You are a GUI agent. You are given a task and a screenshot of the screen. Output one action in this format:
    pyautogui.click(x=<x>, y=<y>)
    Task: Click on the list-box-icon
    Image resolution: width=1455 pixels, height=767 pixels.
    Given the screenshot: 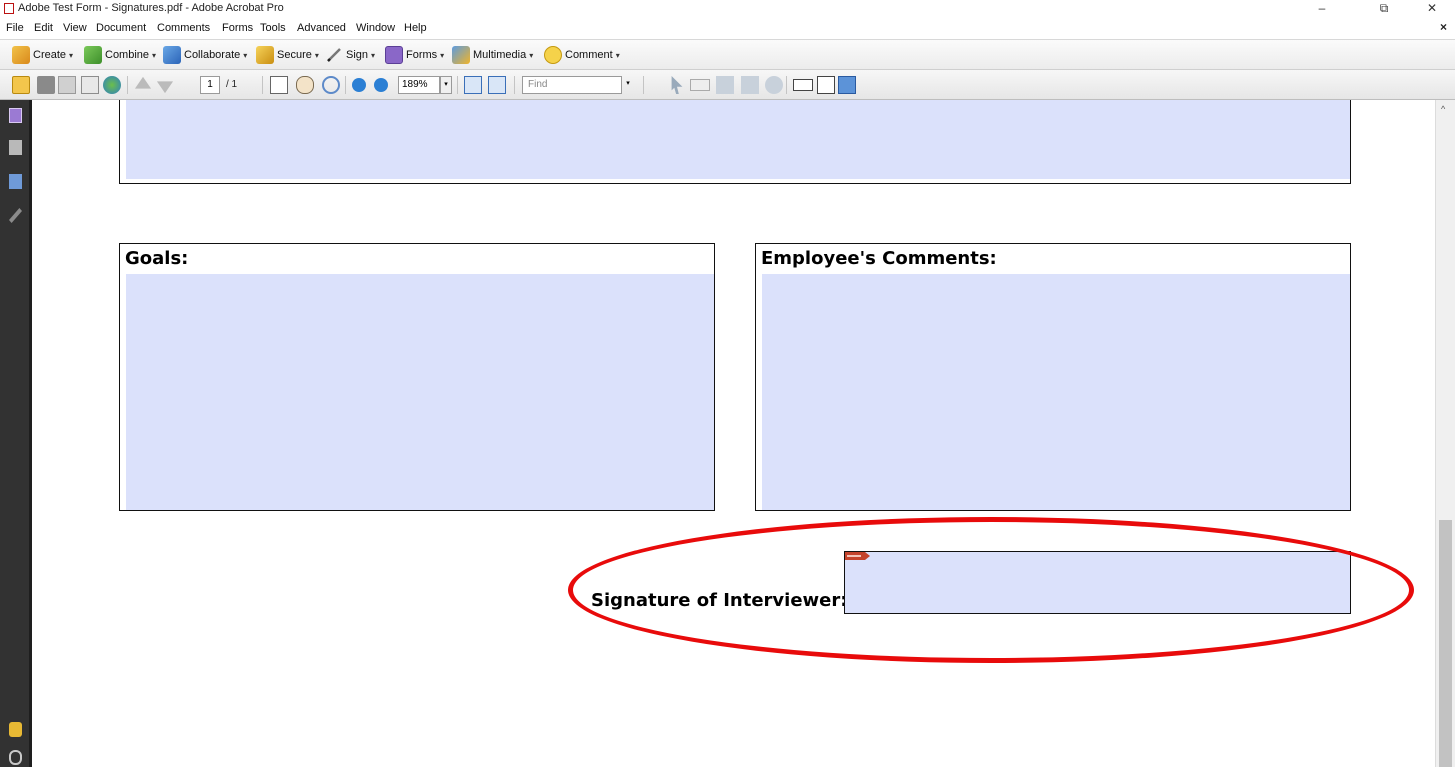 What is the action you would take?
    pyautogui.click(x=803, y=85)
    